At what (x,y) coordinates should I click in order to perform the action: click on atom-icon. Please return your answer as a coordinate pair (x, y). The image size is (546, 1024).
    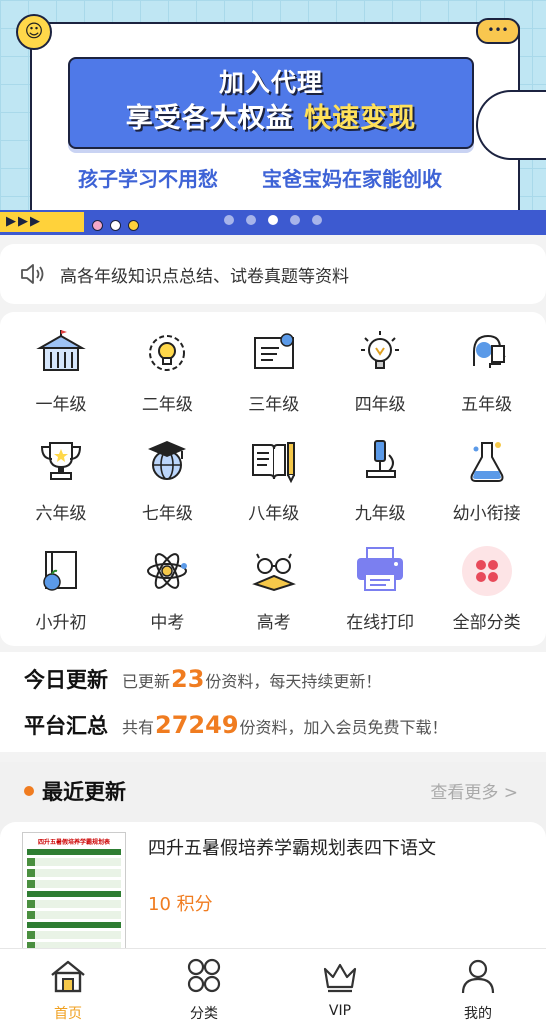
    Looking at the image, I should click on (167, 571).